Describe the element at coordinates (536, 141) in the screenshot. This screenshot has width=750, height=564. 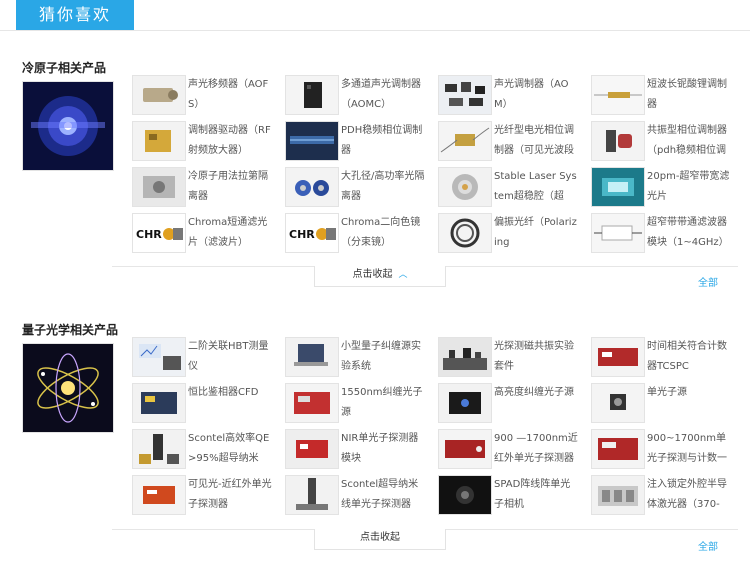
I see `product-name: 光纤型电光相位调制器（可见光波段` at that location.